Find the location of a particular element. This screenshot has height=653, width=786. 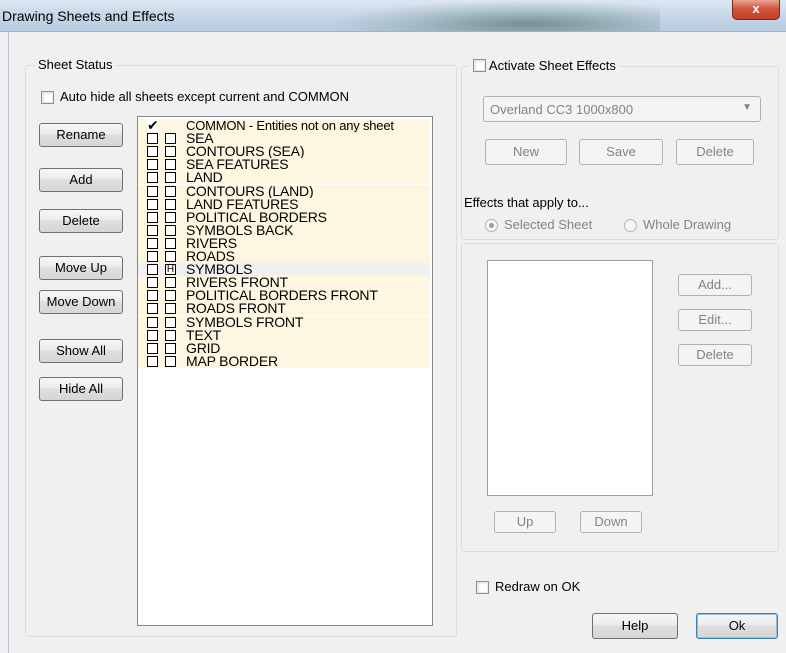

sheet-row: ✔ COMMON - Entities not on any sheet is located at coordinates (284, 125).